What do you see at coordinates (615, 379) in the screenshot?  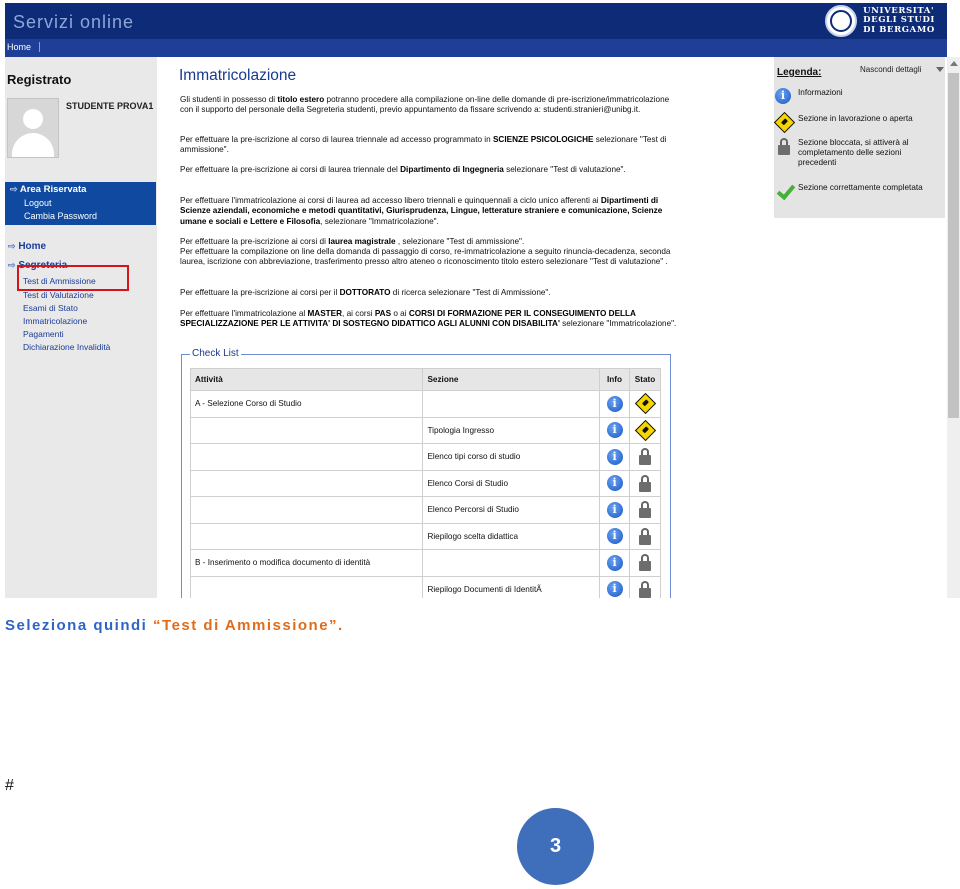 I see `column-header: Info` at bounding box center [615, 379].